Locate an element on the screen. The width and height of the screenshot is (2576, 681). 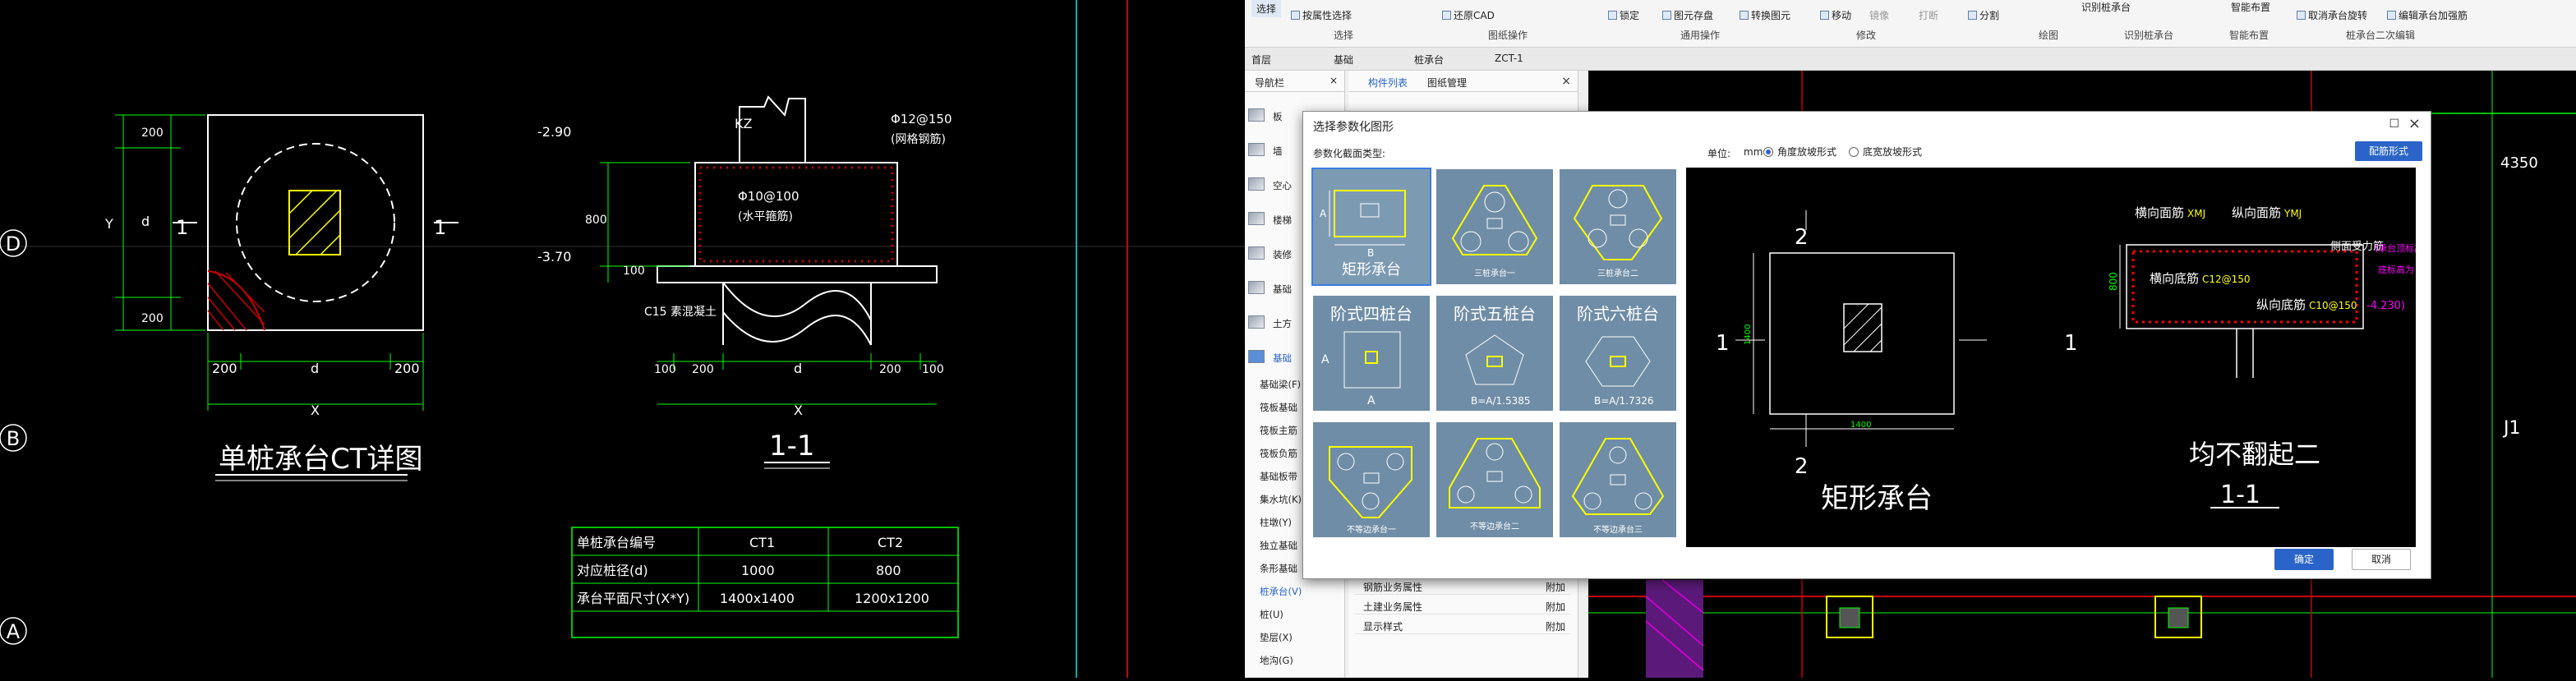
save-element-label: 图元存盘 is located at coordinates (1694, 15).